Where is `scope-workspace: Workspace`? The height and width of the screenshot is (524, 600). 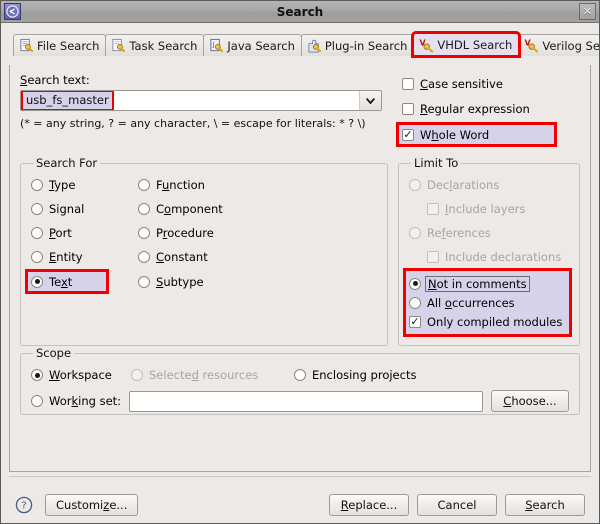
scope-workspace: Workspace is located at coordinates (81, 375).